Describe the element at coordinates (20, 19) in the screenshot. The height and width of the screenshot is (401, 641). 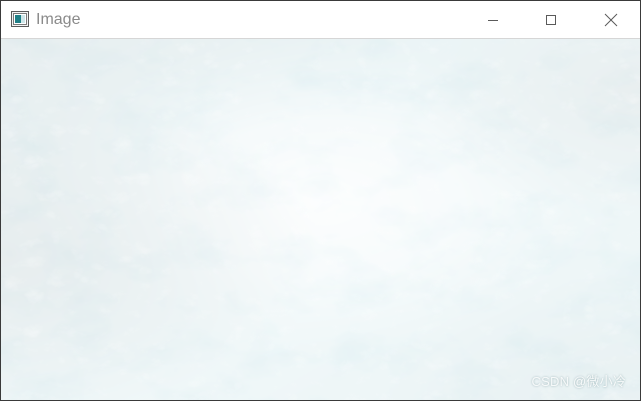
I see `image-window-icon` at that location.